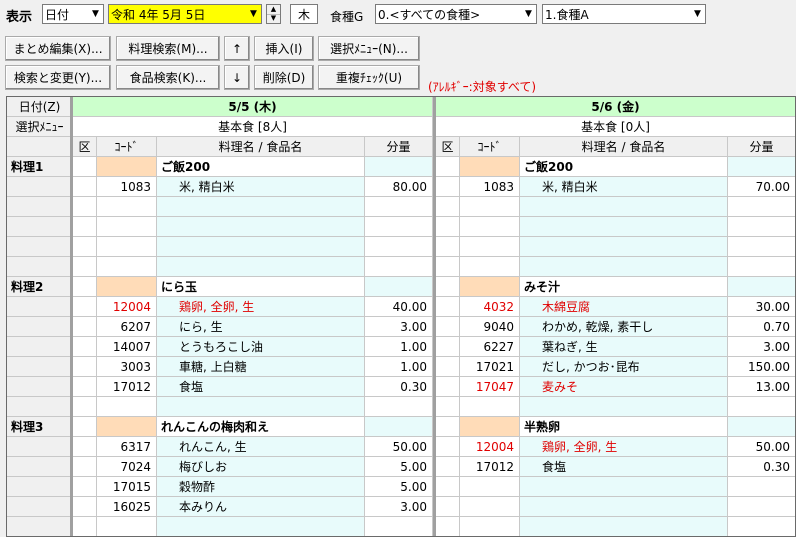  Describe the element at coordinates (261, 487) in the screenshot. I see `food-name: 穀物酢` at that location.